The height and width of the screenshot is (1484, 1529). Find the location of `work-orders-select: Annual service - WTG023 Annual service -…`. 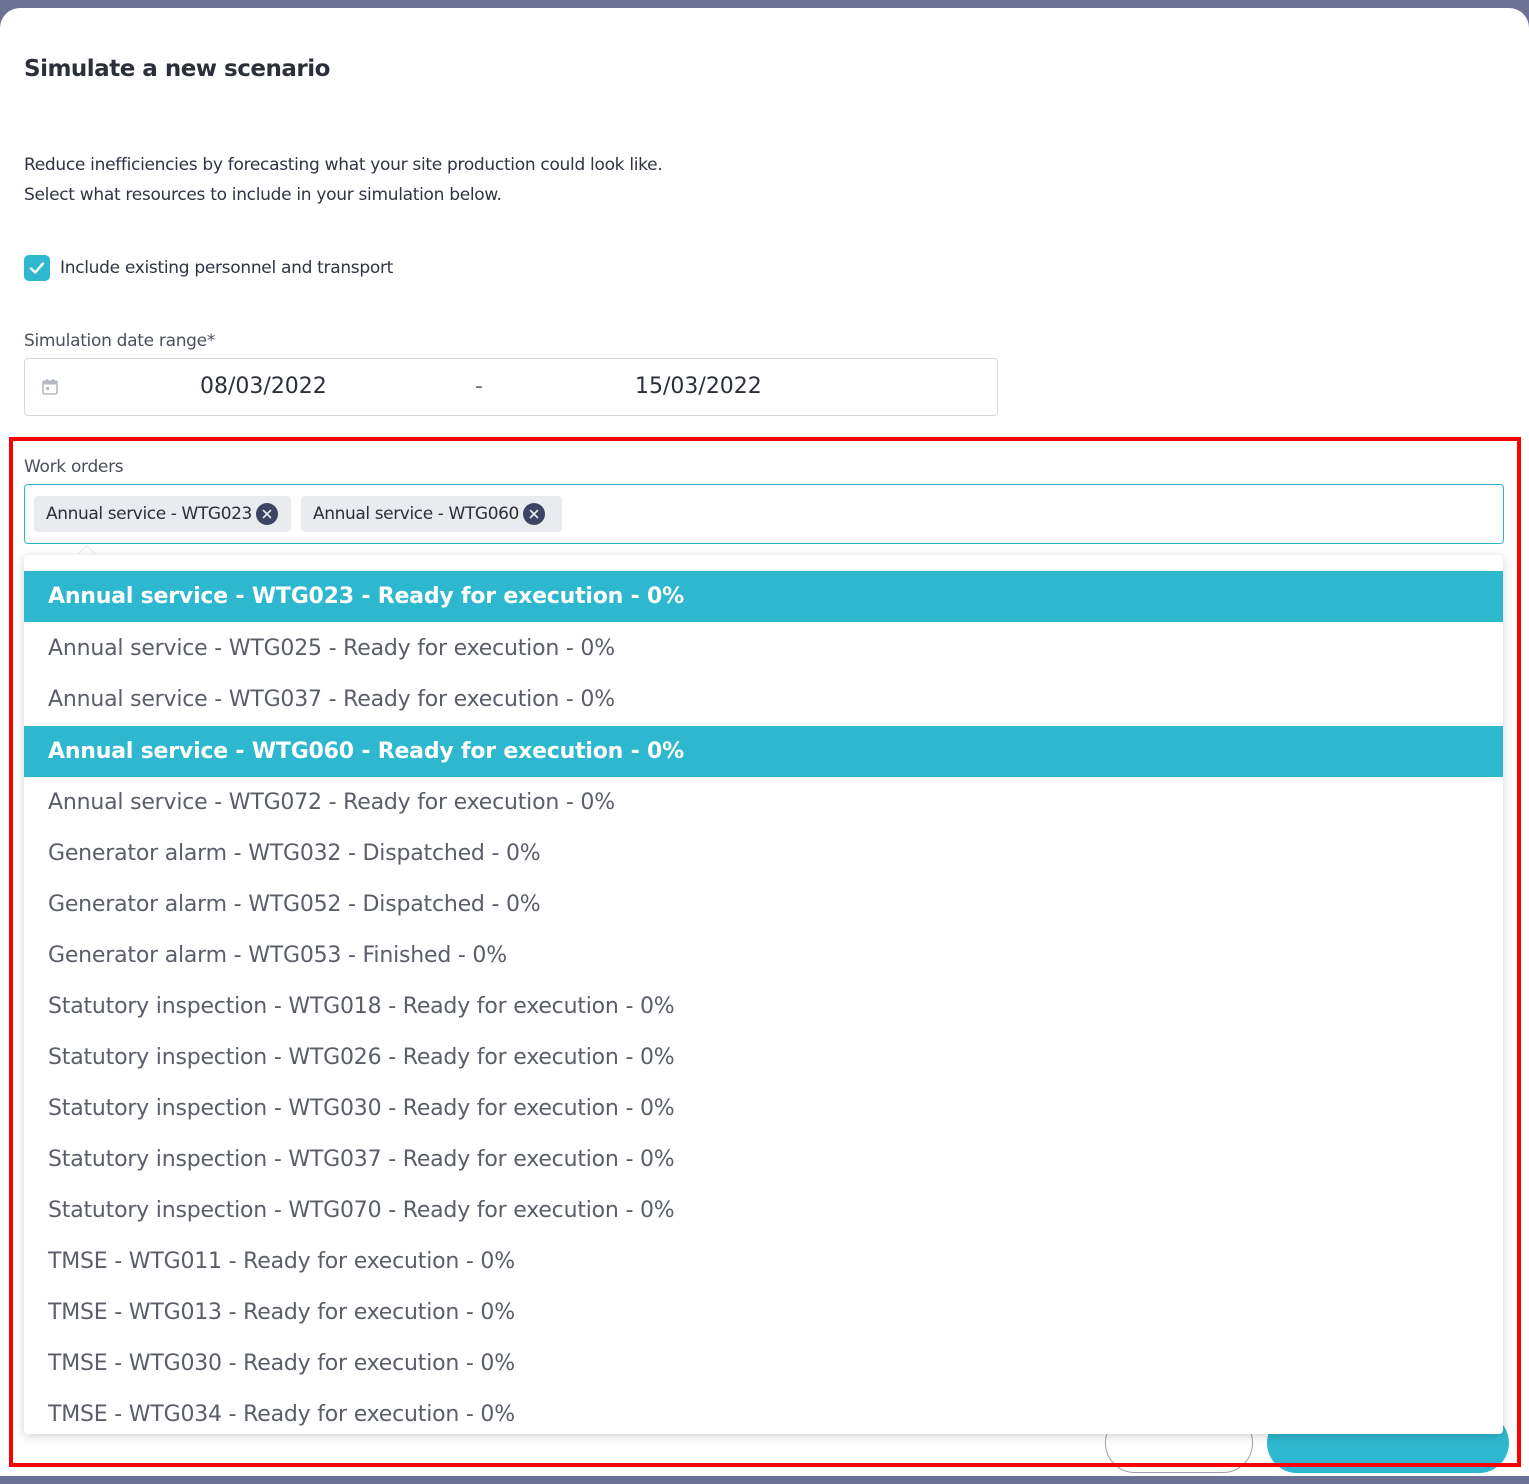

work-orders-select: Annual service - WTG023 Annual service -… is located at coordinates (764, 514).